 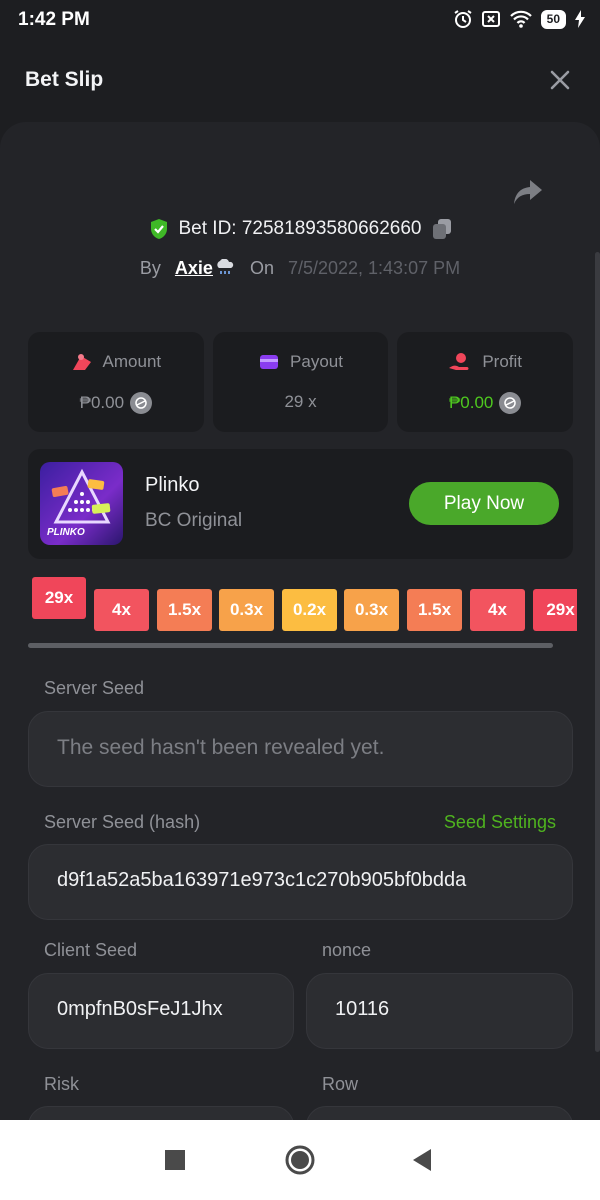 What do you see at coordinates (262, 880) in the screenshot?
I see `server-seed-hash-value: d9f1a52a5ba163971e973c1c270b905bf0bdda` at bounding box center [262, 880].